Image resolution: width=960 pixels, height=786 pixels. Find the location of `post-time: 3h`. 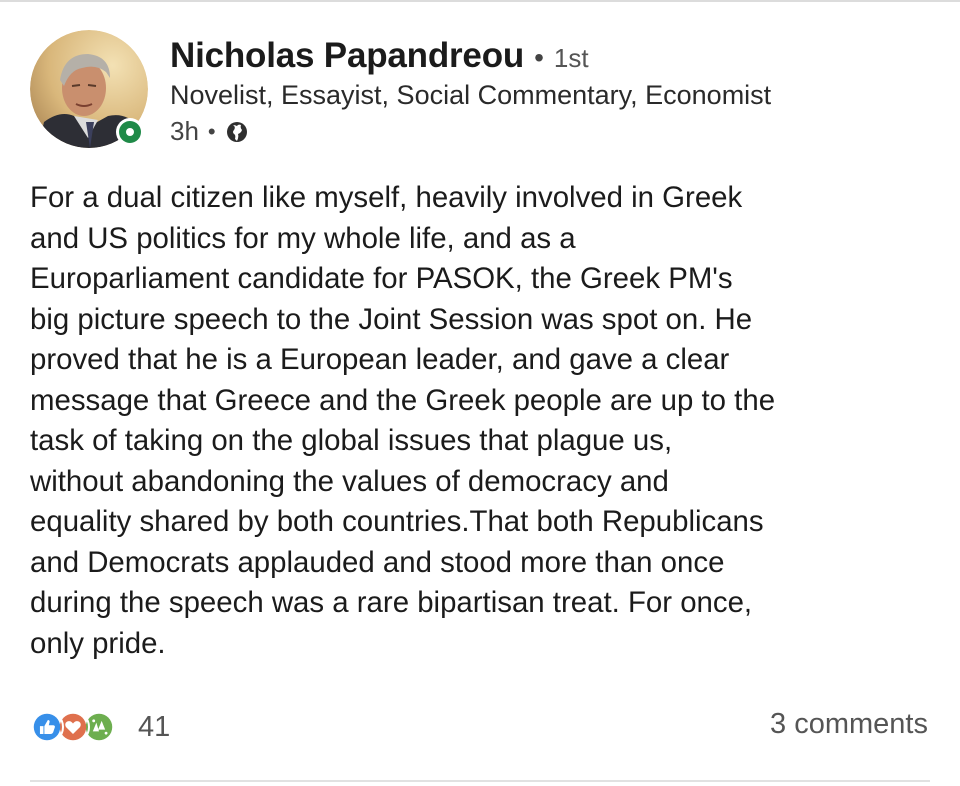

post-time: 3h is located at coordinates (184, 131).